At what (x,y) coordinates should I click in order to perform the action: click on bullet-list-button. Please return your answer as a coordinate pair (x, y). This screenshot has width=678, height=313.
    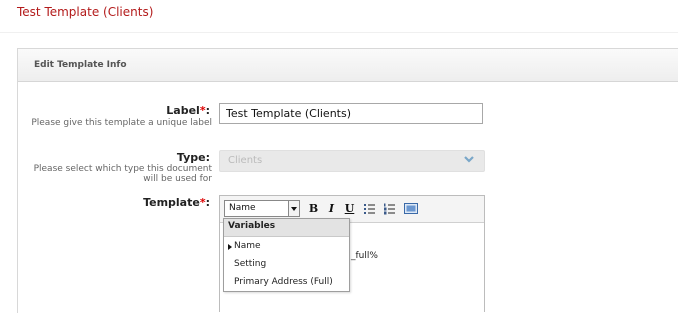
    Looking at the image, I should click on (369, 208).